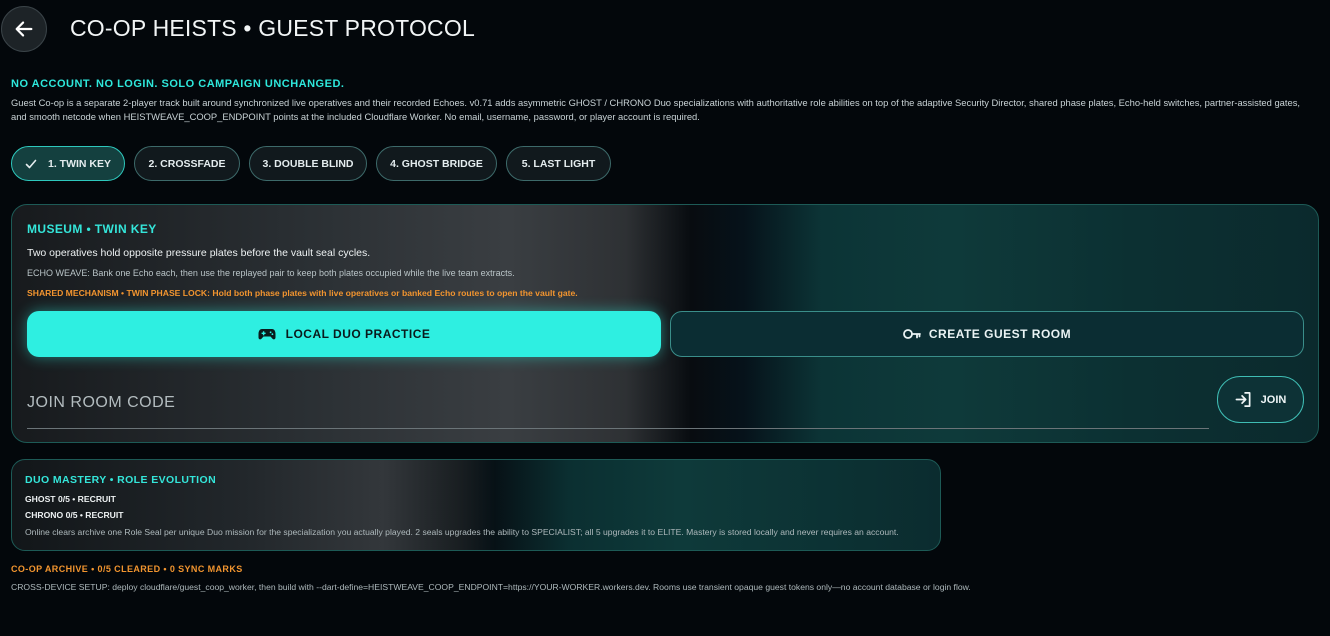  Describe the element at coordinates (1273, 399) in the screenshot. I see `join-label: JOIN` at that location.